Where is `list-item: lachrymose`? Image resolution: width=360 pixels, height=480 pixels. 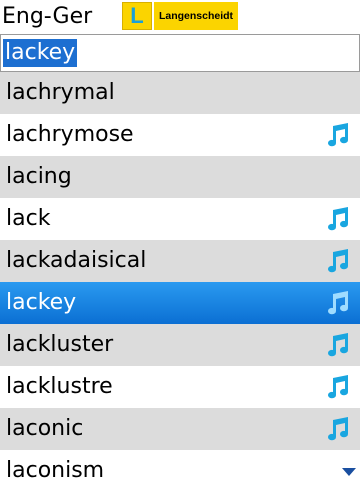 list-item: lachrymose is located at coordinates (180, 135).